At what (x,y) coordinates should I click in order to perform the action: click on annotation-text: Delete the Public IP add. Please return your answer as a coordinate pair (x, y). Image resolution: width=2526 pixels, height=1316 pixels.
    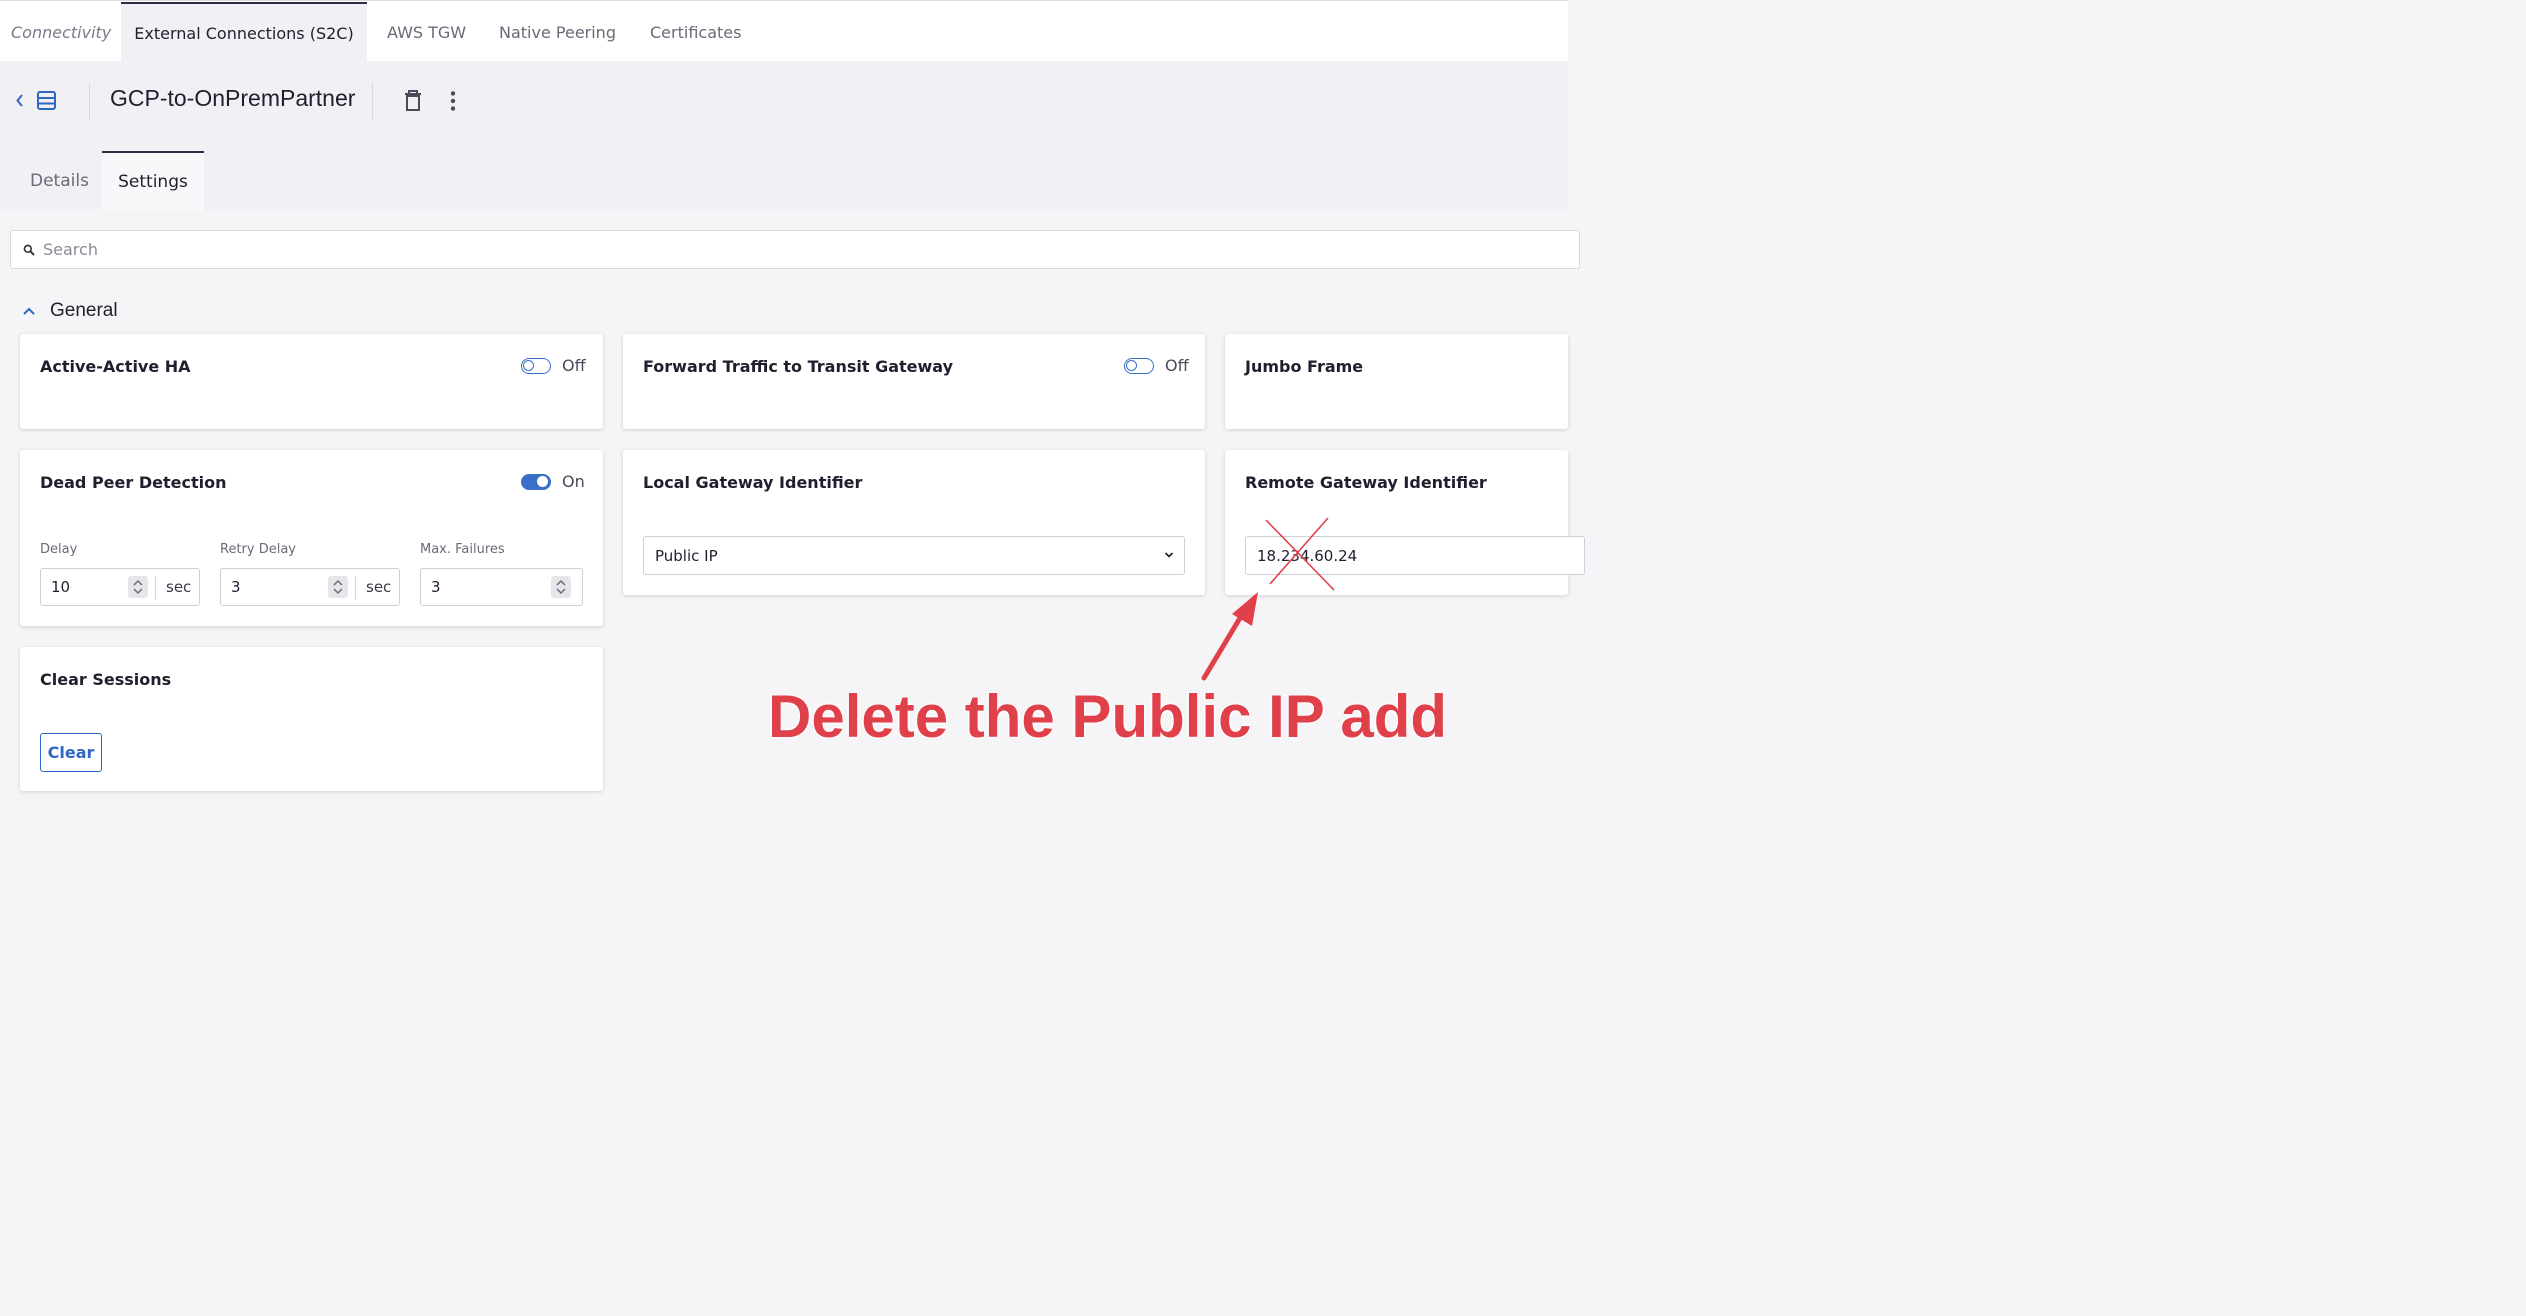
    Looking at the image, I should click on (1108, 716).